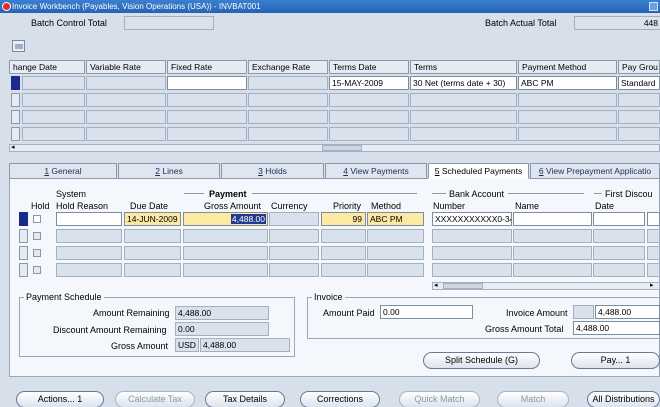 Image resolution: width=660 pixels, height=407 pixels. What do you see at coordinates (169, 171) in the screenshot?
I see `tab-lines: 2 Lines` at bounding box center [169, 171].